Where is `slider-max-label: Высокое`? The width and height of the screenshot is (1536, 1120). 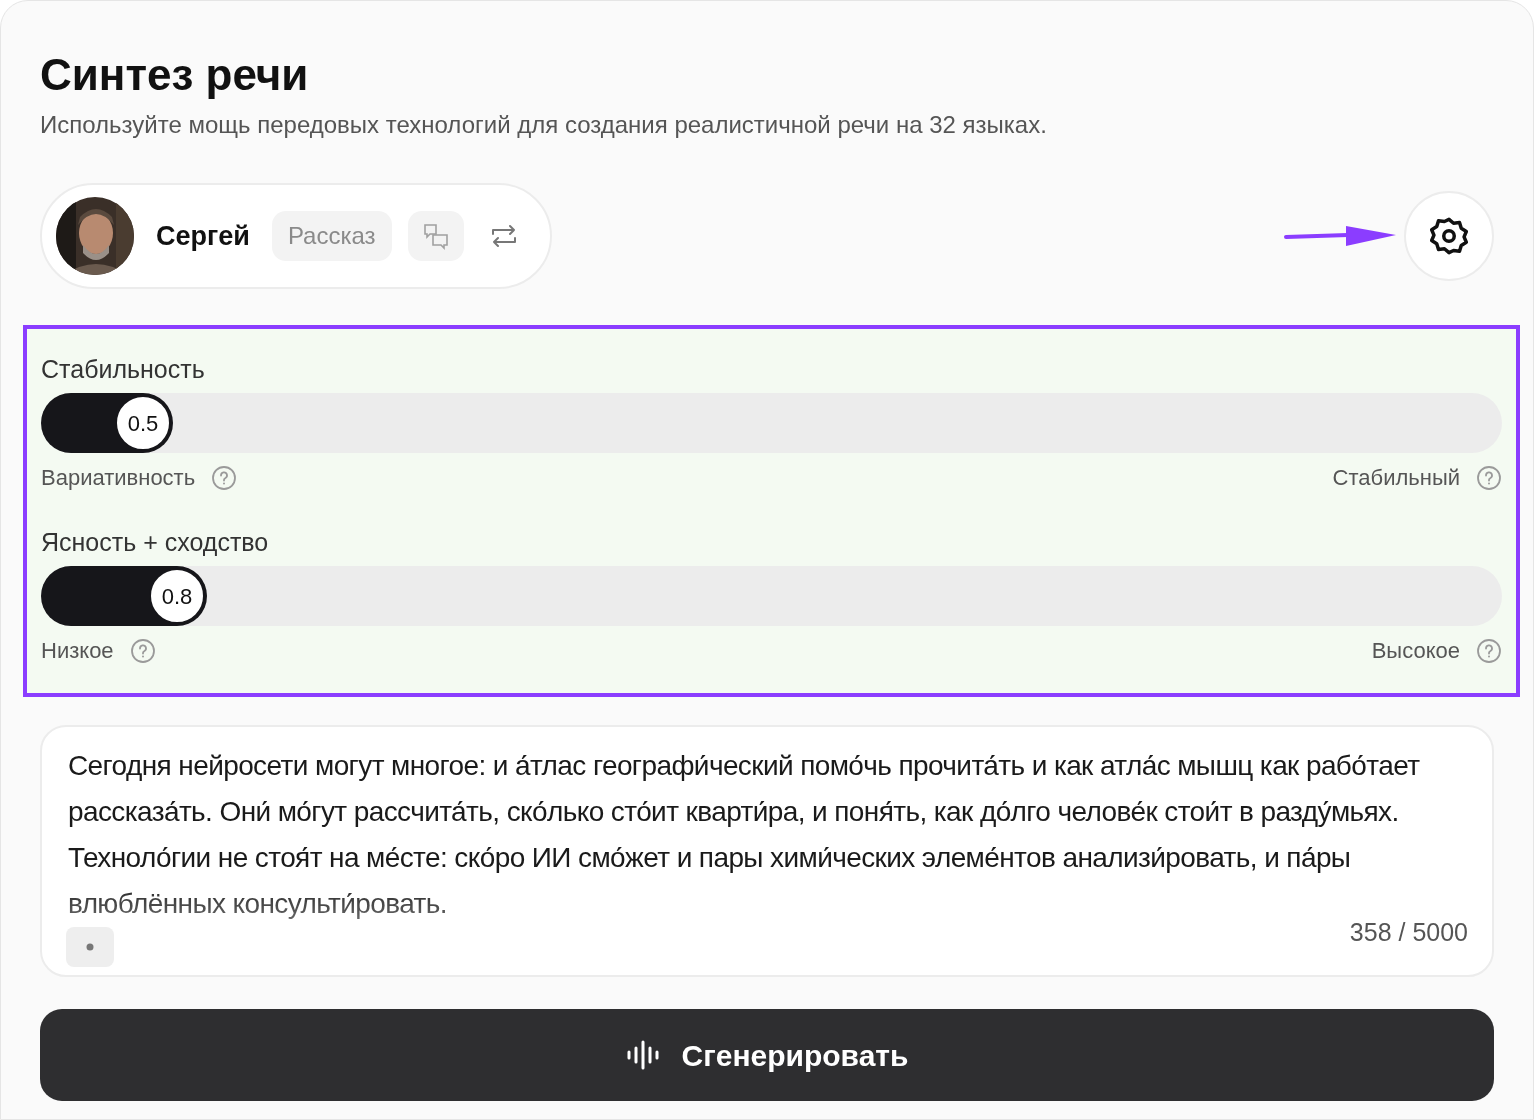
slider-max-label: Высокое is located at coordinates (1415, 651).